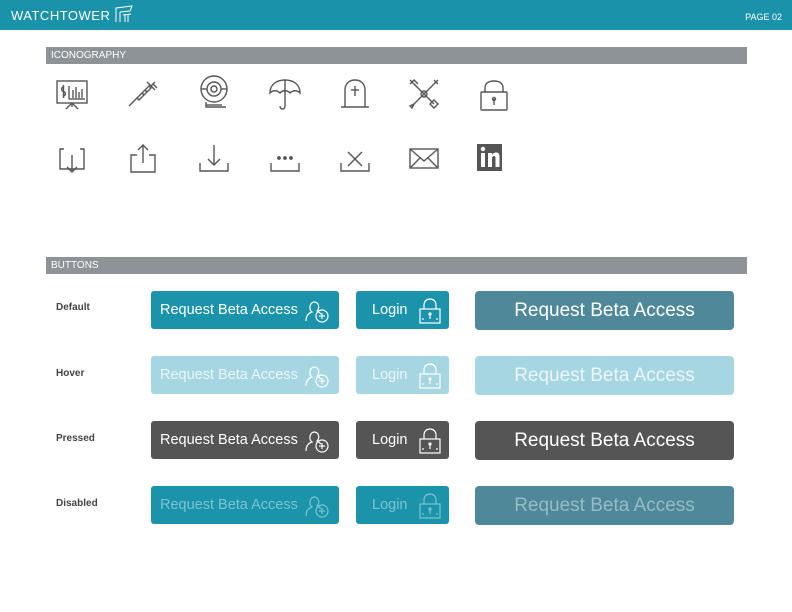 Image resolution: width=792 pixels, height=612 pixels. Describe the element at coordinates (72, 94) in the screenshot. I see `presentation-chart-icon` at that location.